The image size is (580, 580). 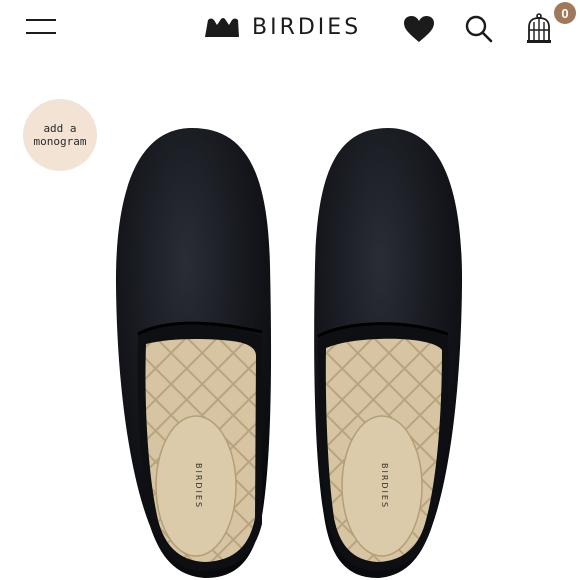 I want to click on favorites-button, so click(x=419, y=29).